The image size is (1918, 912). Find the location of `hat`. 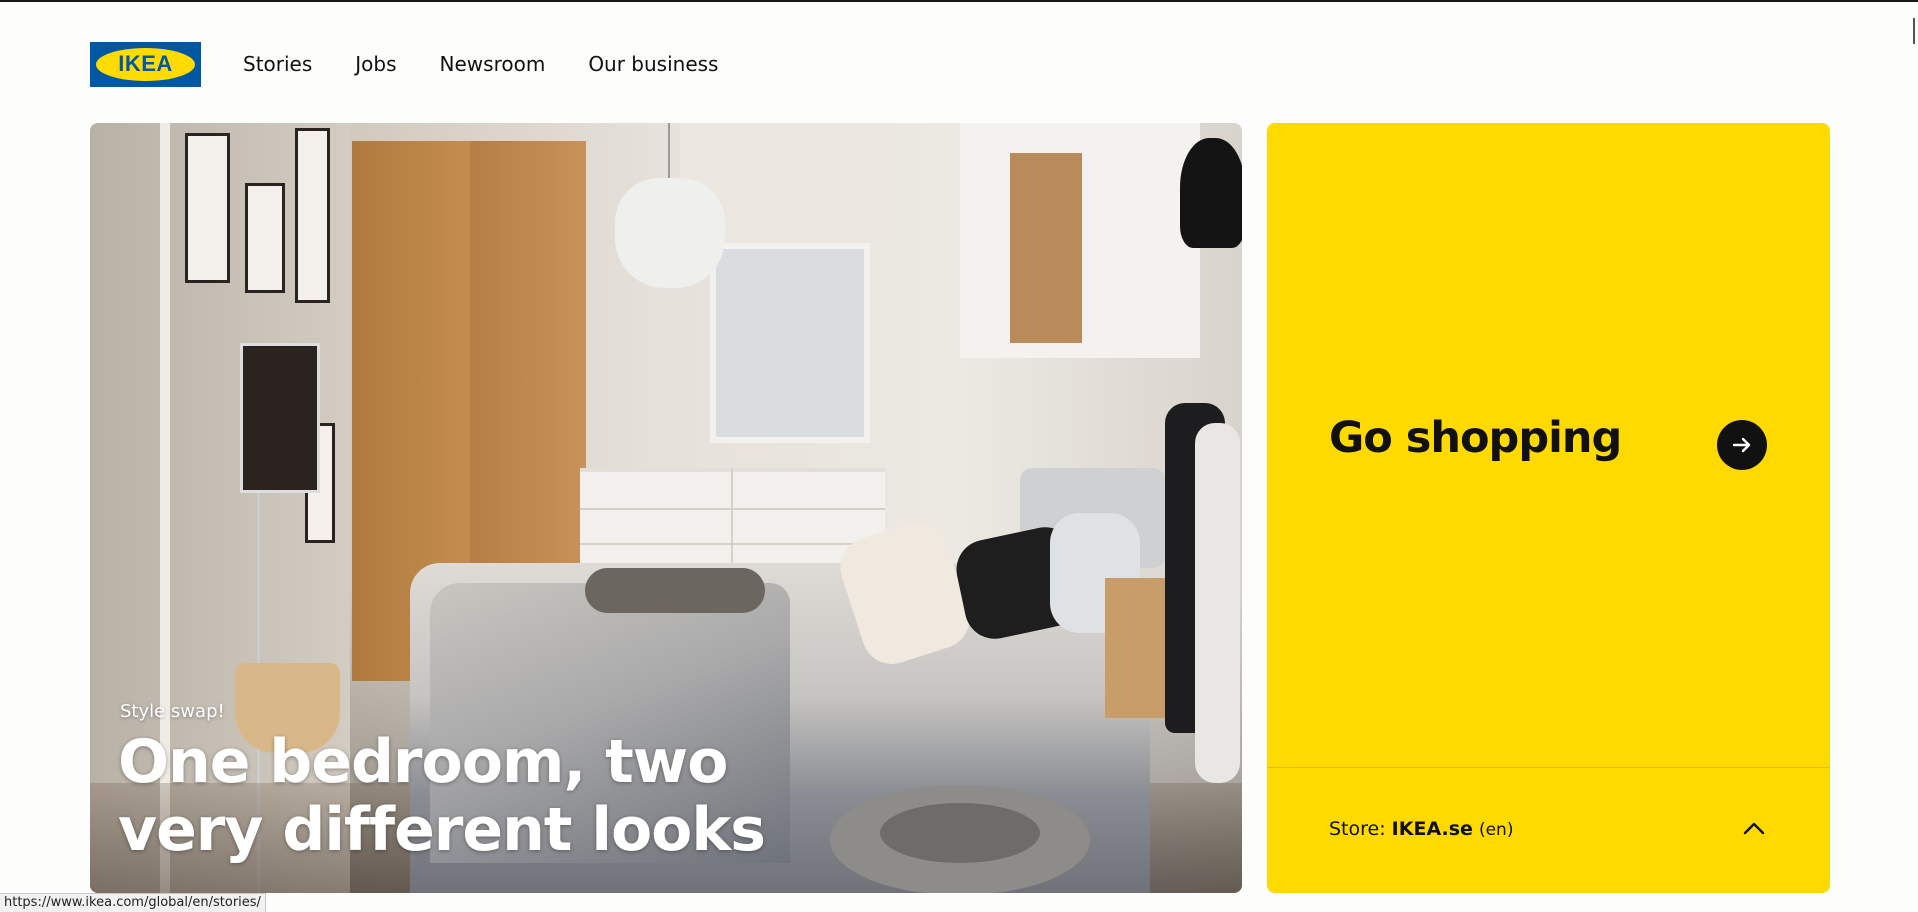

hat is located at coordinates (1211, 193).